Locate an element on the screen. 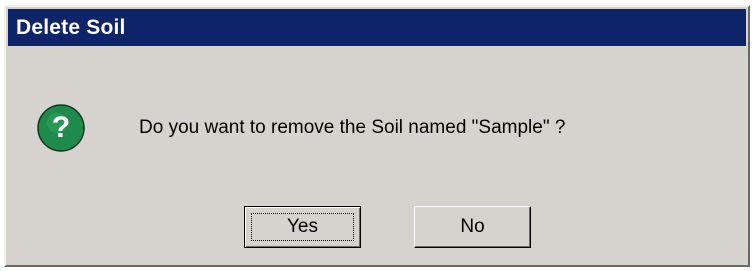 Image resolution: width=754 pixels, height=271 pixels. question-icon: ? is located at coordinates (61, 128).